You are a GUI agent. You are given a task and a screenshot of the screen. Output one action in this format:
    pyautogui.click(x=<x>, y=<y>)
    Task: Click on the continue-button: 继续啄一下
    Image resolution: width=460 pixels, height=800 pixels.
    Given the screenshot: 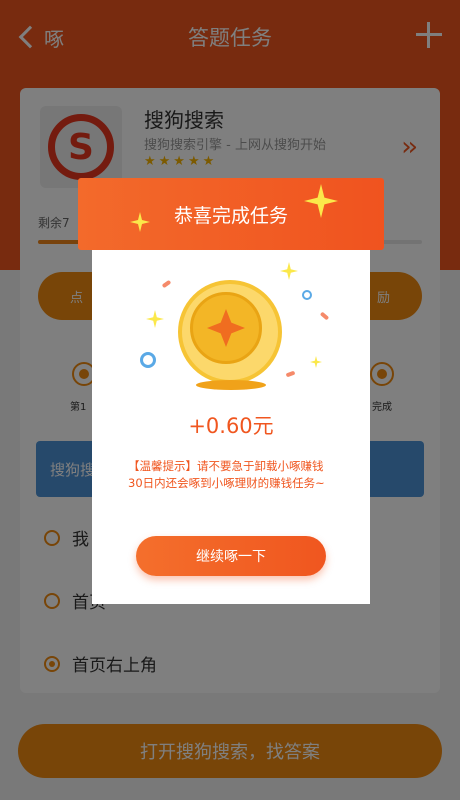 What is the action you would take?
    pyautogui.click(x=231, y=556)
    